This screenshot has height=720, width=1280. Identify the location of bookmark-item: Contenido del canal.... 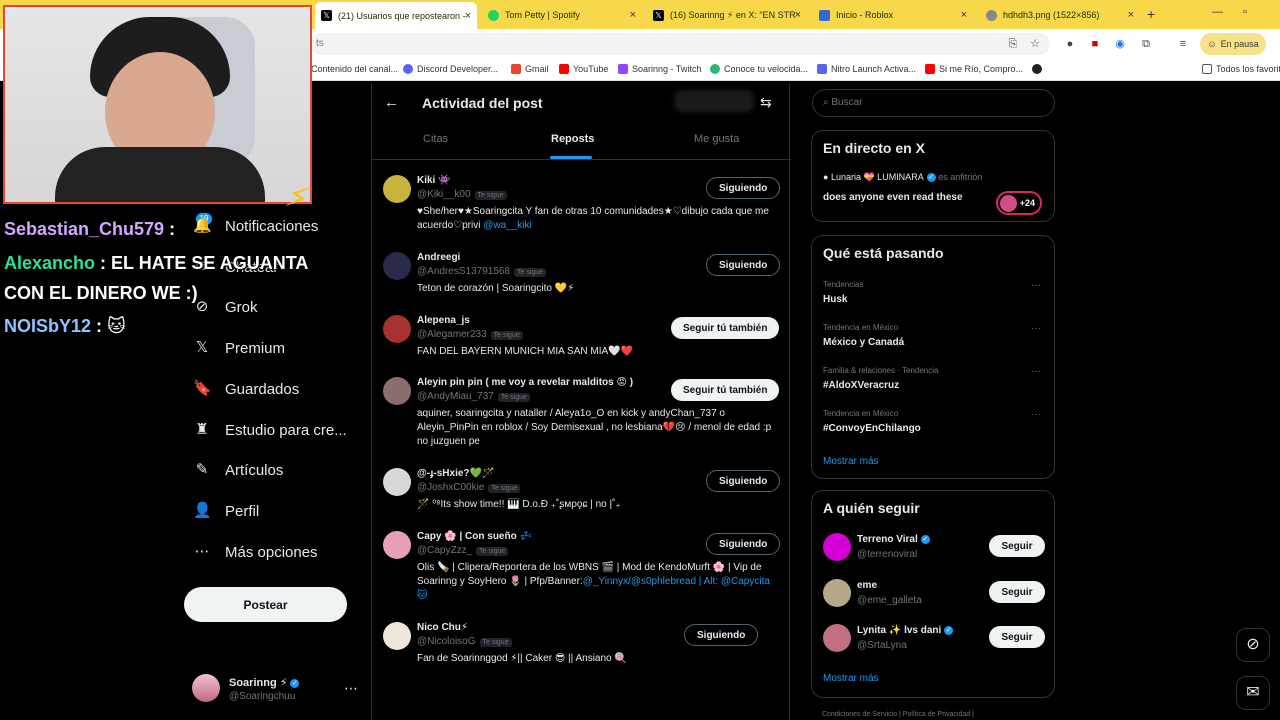
(354, 69).